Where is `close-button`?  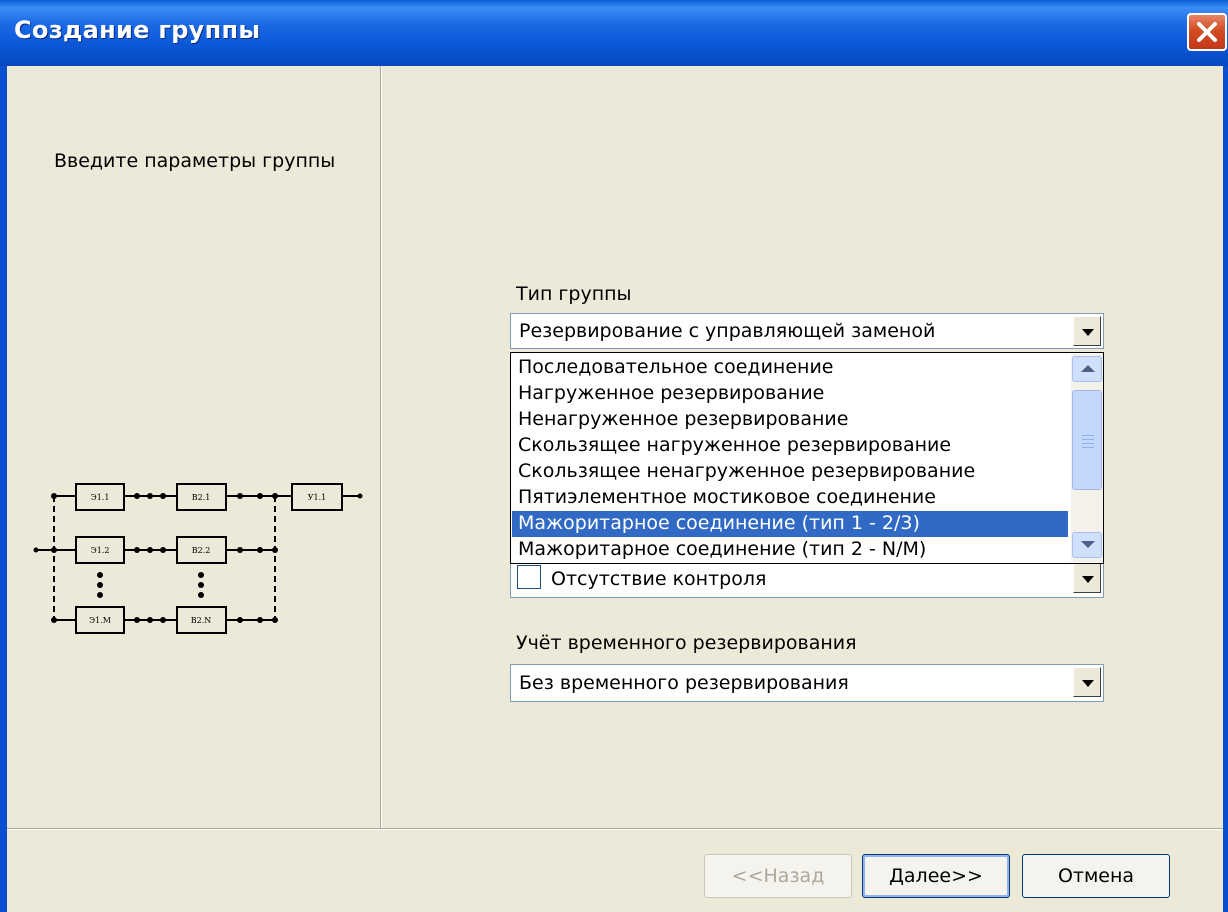
close-button is located at coordinates (1207, 32).